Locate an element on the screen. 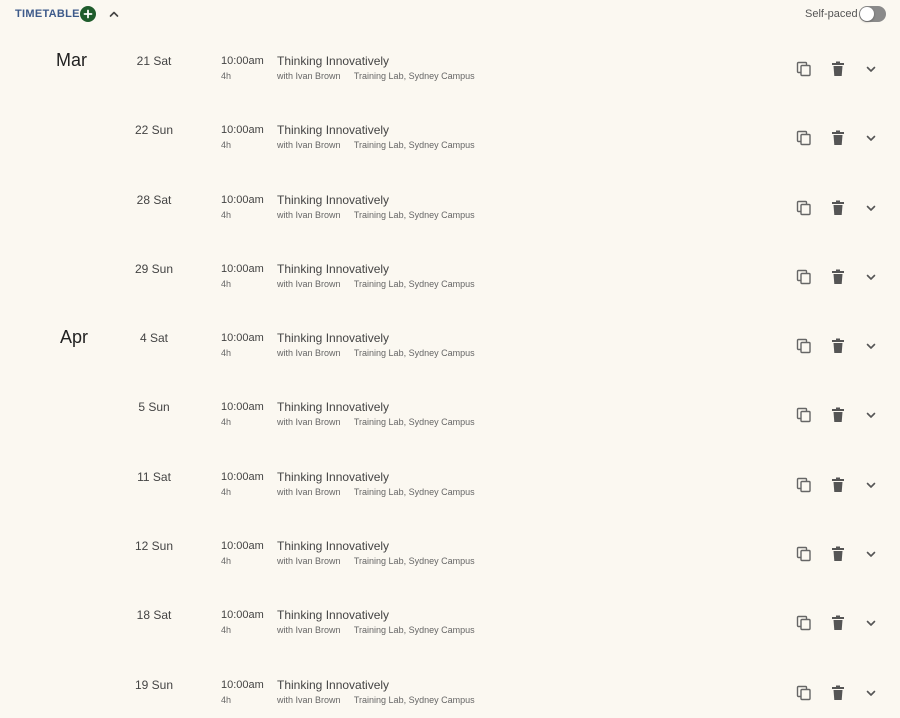 The image size is (900, 718). chevron-up-icon is located at coordinates (114, 14).